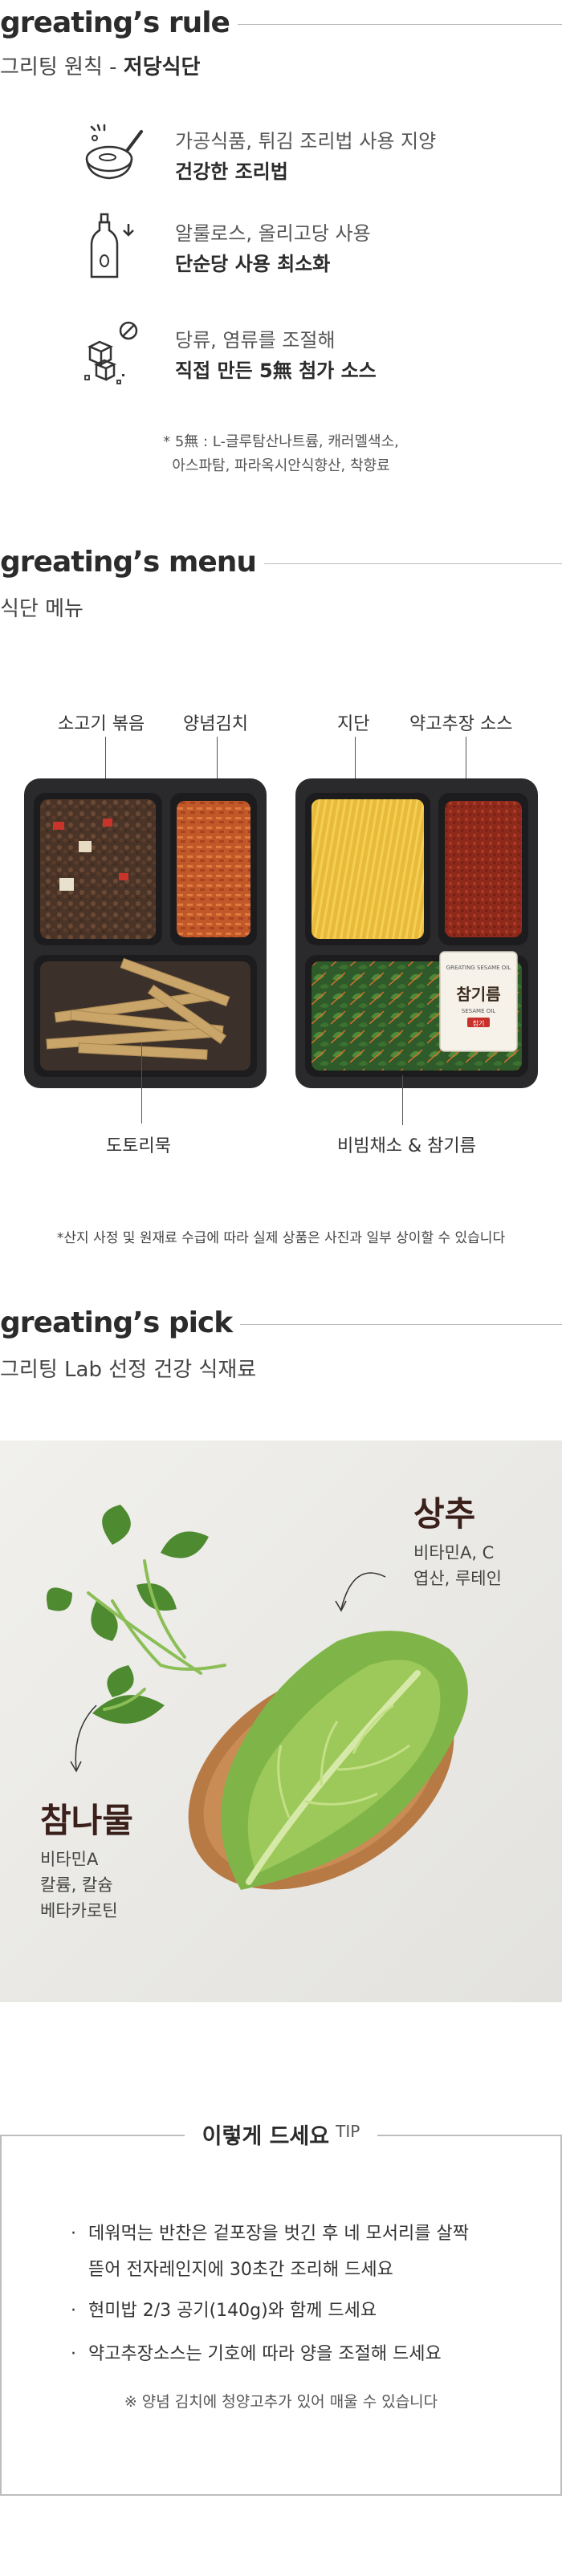 The width and height of the screenshot is (562, 2576). Describe the element at coordinates (120, 1322) in the screenshot. I see `pick-title: greating’s pick` at that location.